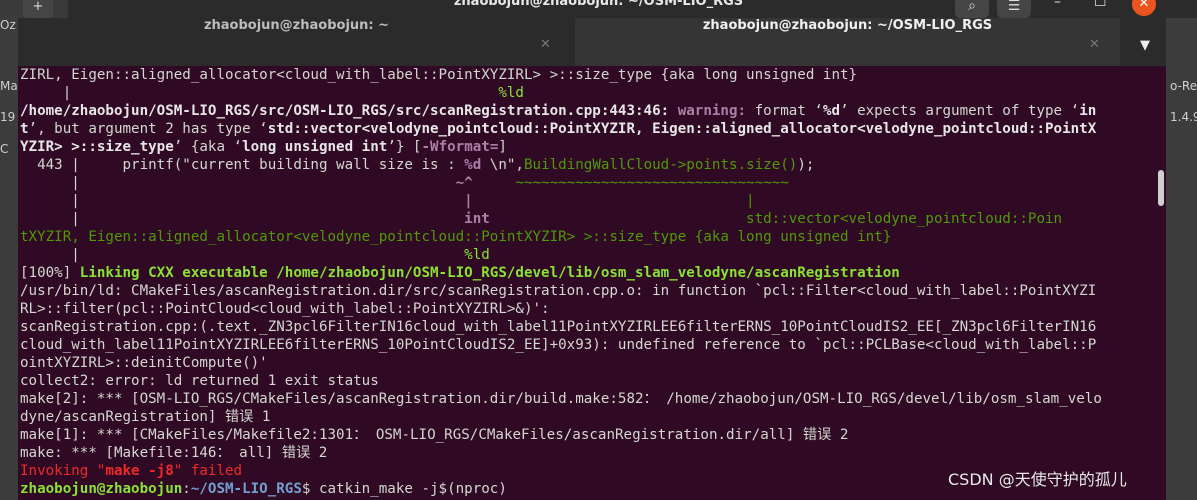 The image size is (1197, 500). I want to click on close-window-button: ✕, so click(1144, 8).